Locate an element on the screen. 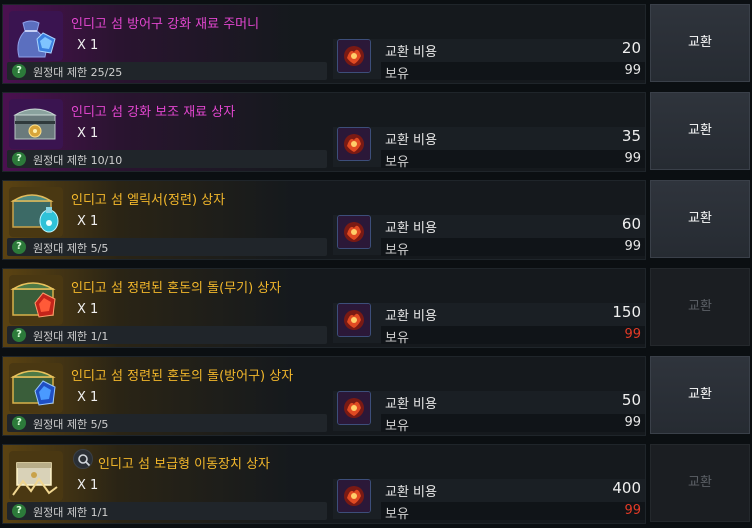 The height and width of the screenshot is (528, 752). search-button is located at coordinates (83, 459).